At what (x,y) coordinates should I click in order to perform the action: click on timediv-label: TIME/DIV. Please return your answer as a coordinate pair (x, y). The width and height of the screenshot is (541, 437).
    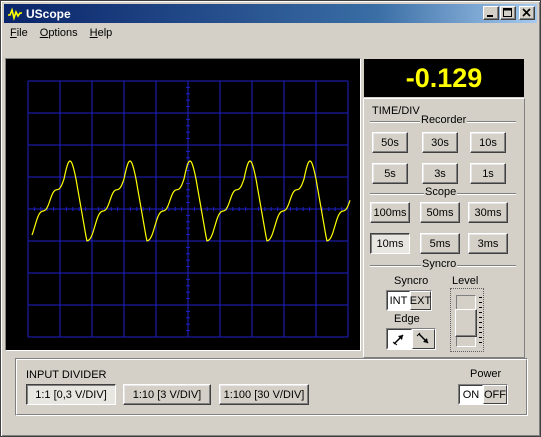
    Looking at the image, I should click on (396, 111).